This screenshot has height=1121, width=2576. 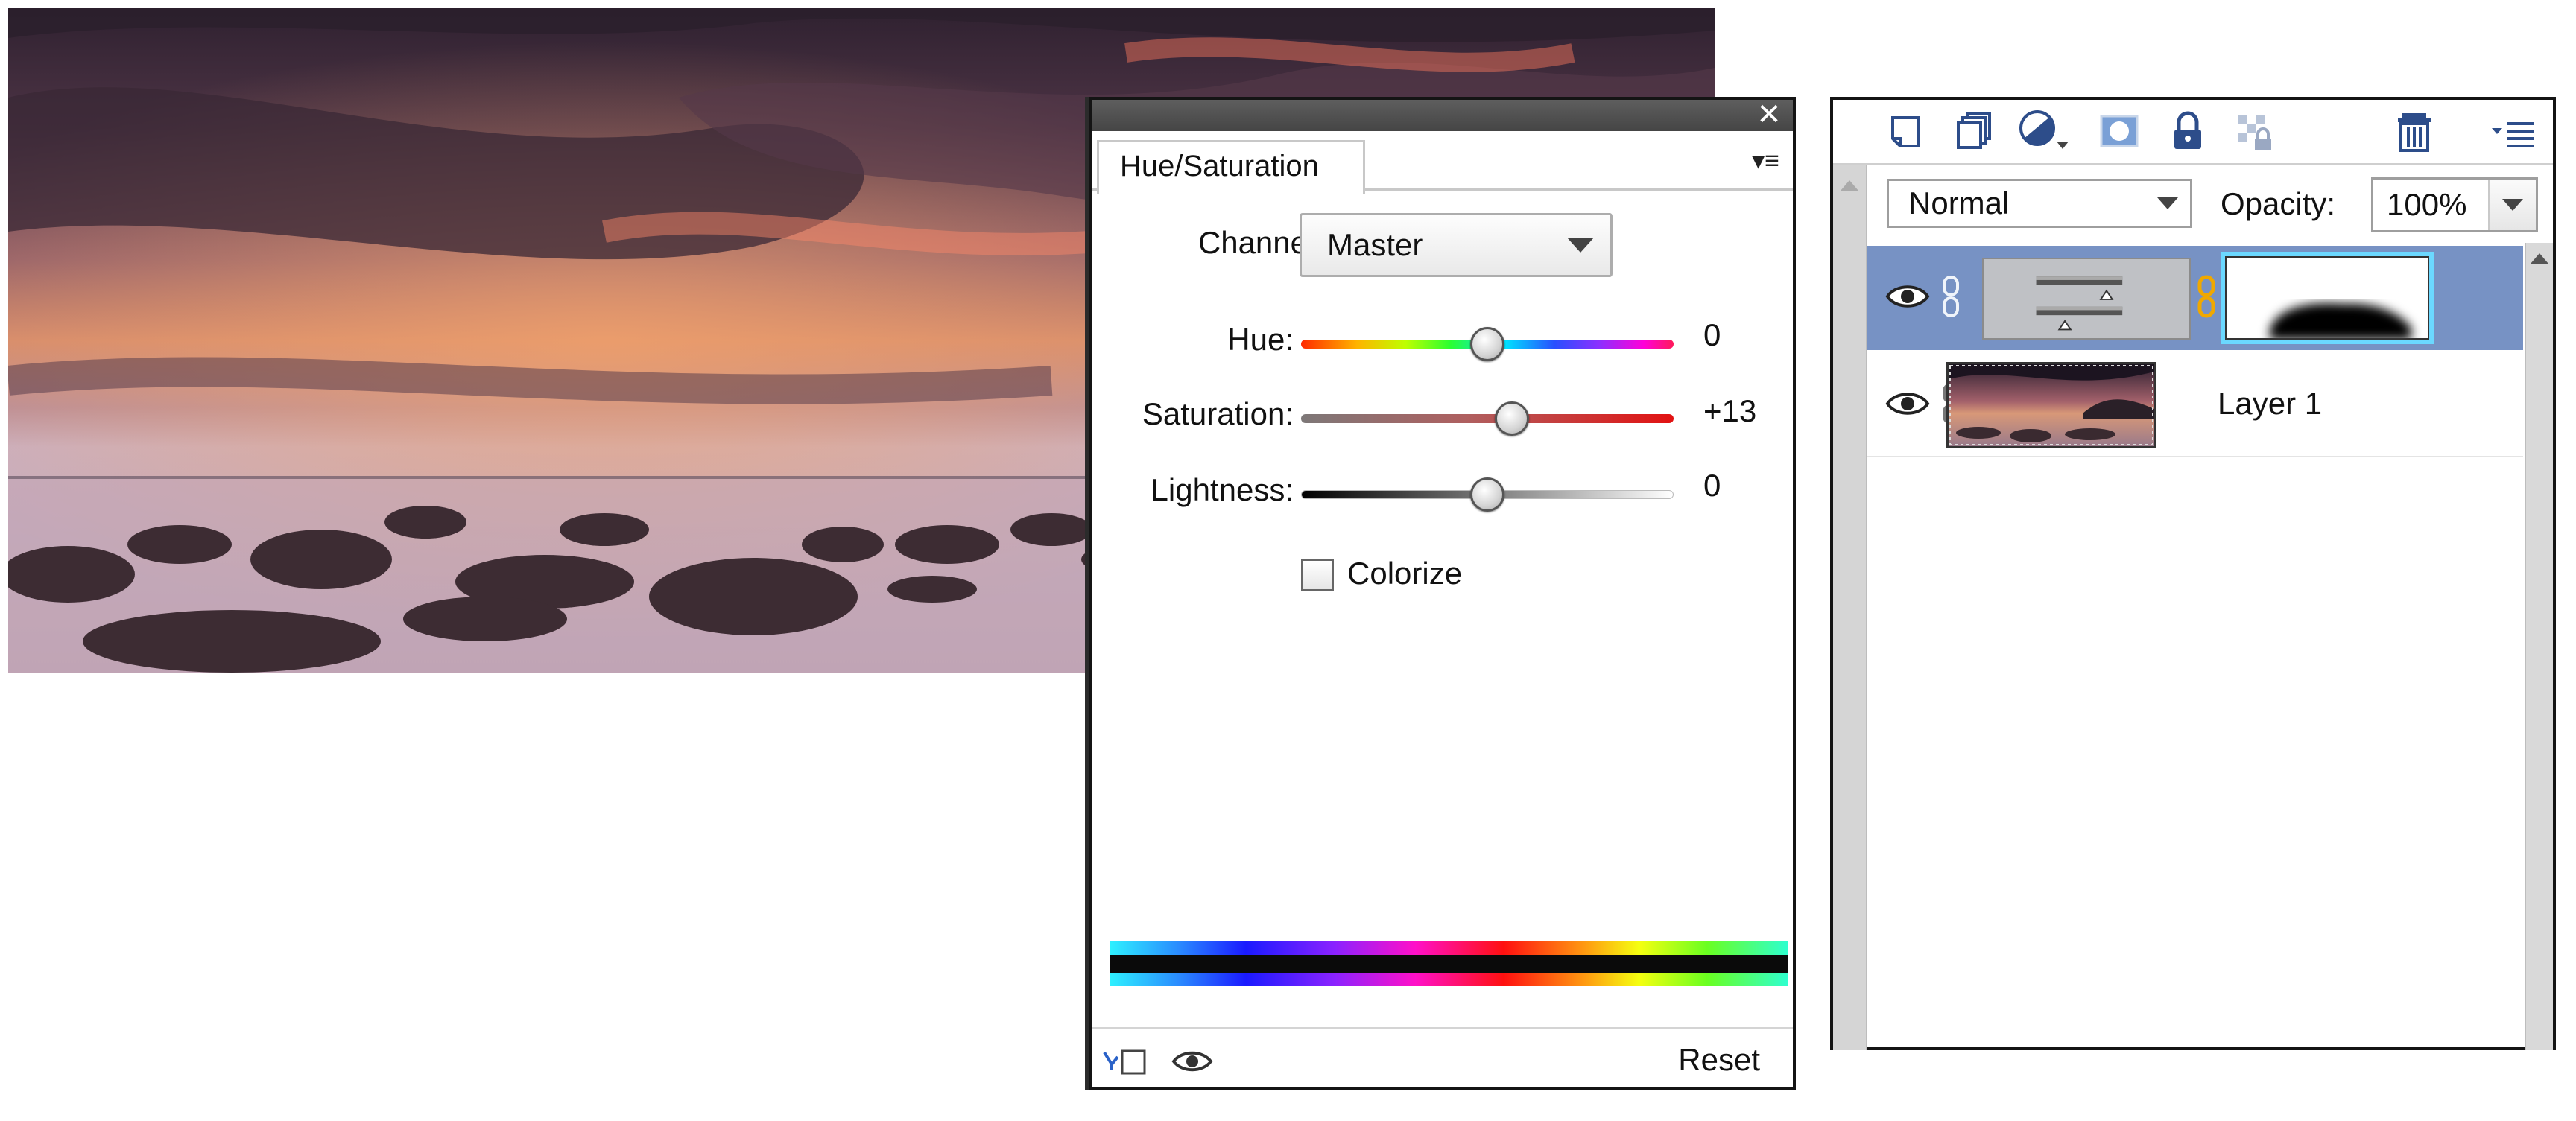 I want to click on delete-layer-icon, so click(x=2414, y=131).